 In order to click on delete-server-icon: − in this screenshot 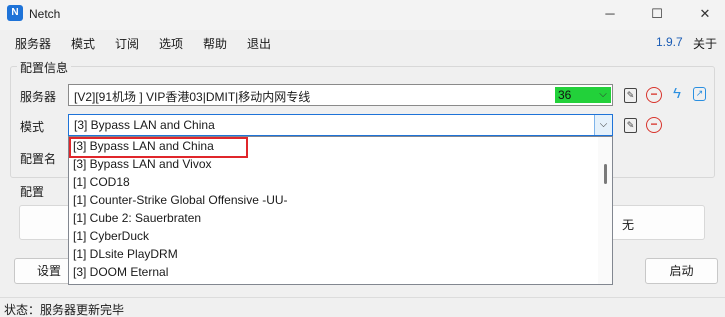, I will do `click(654, 95)`.